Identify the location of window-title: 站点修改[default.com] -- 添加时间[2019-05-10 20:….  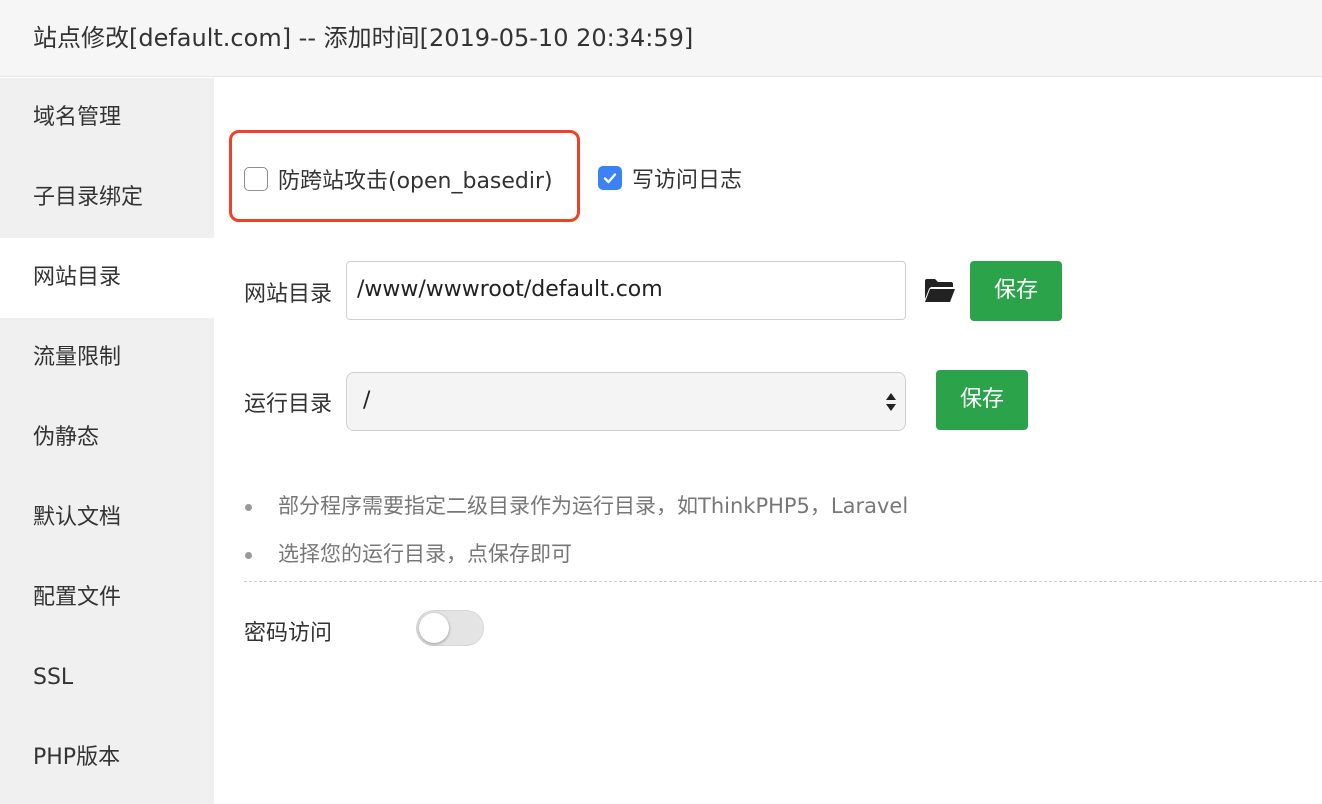
(661, 38).